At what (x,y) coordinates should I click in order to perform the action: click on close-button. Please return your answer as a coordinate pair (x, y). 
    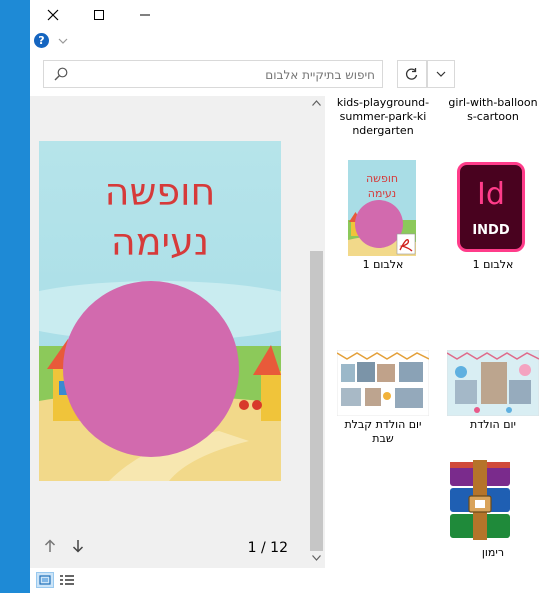
    Looking at the image, I should click on (53, 15).